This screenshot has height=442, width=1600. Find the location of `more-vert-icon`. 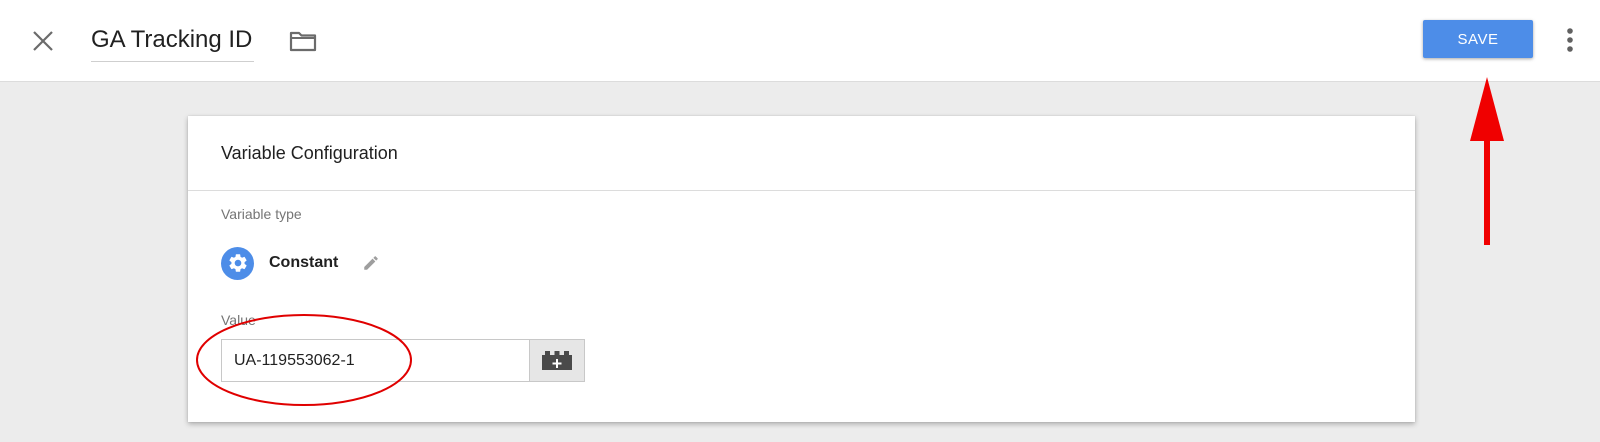

more-vert-icon is located at coordinates (1570, 40).